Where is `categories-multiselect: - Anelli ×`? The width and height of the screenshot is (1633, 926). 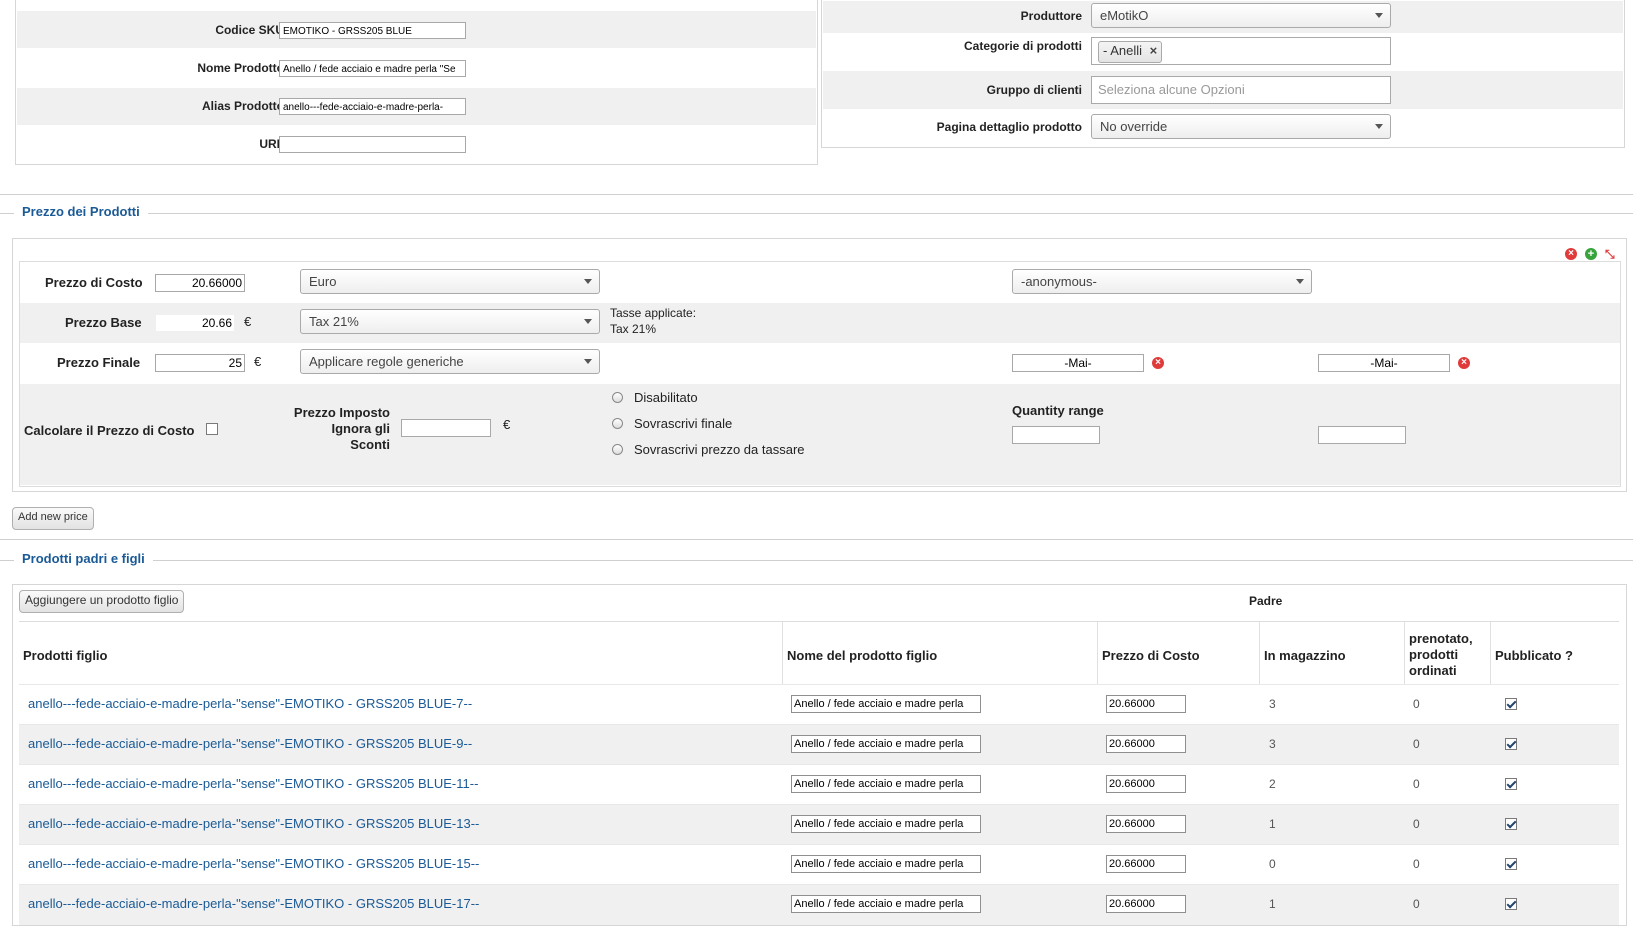
categories-multiselect: - Anelli × is located at coordinates (1241, 51).